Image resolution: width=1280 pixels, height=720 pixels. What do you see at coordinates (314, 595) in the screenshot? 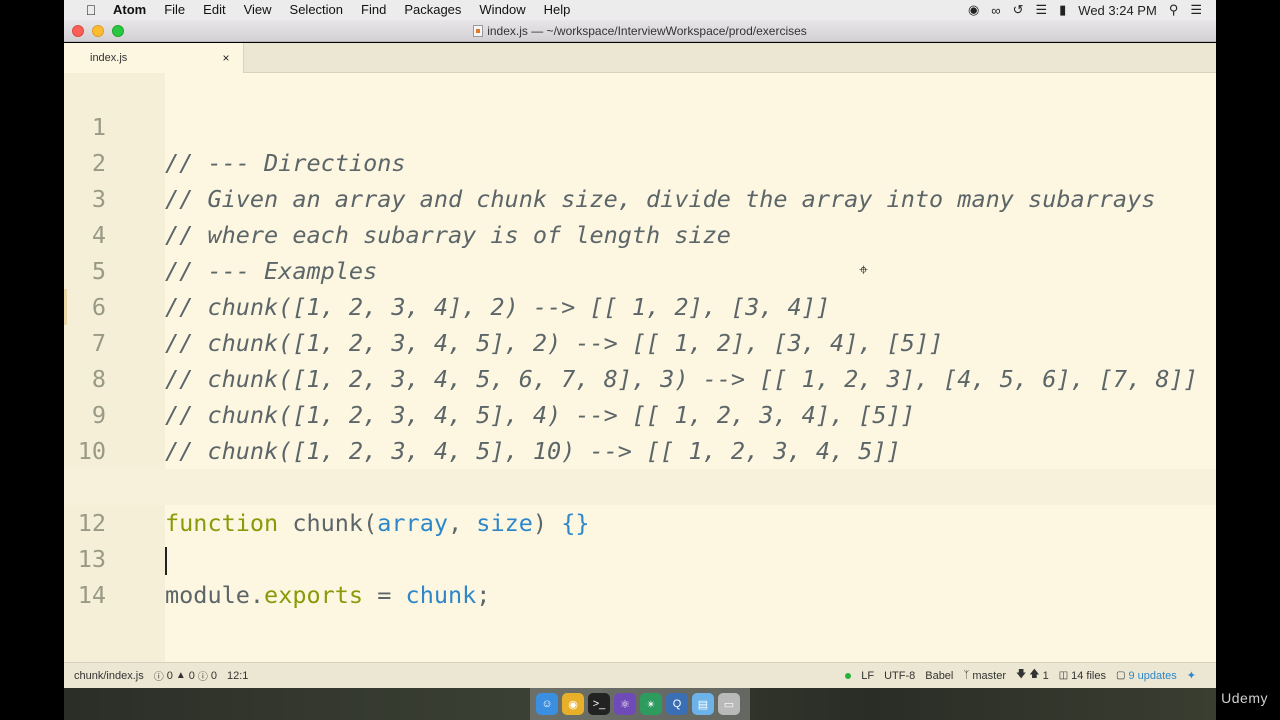
I see `exports-property: exports` at bounding box center [314, 595].